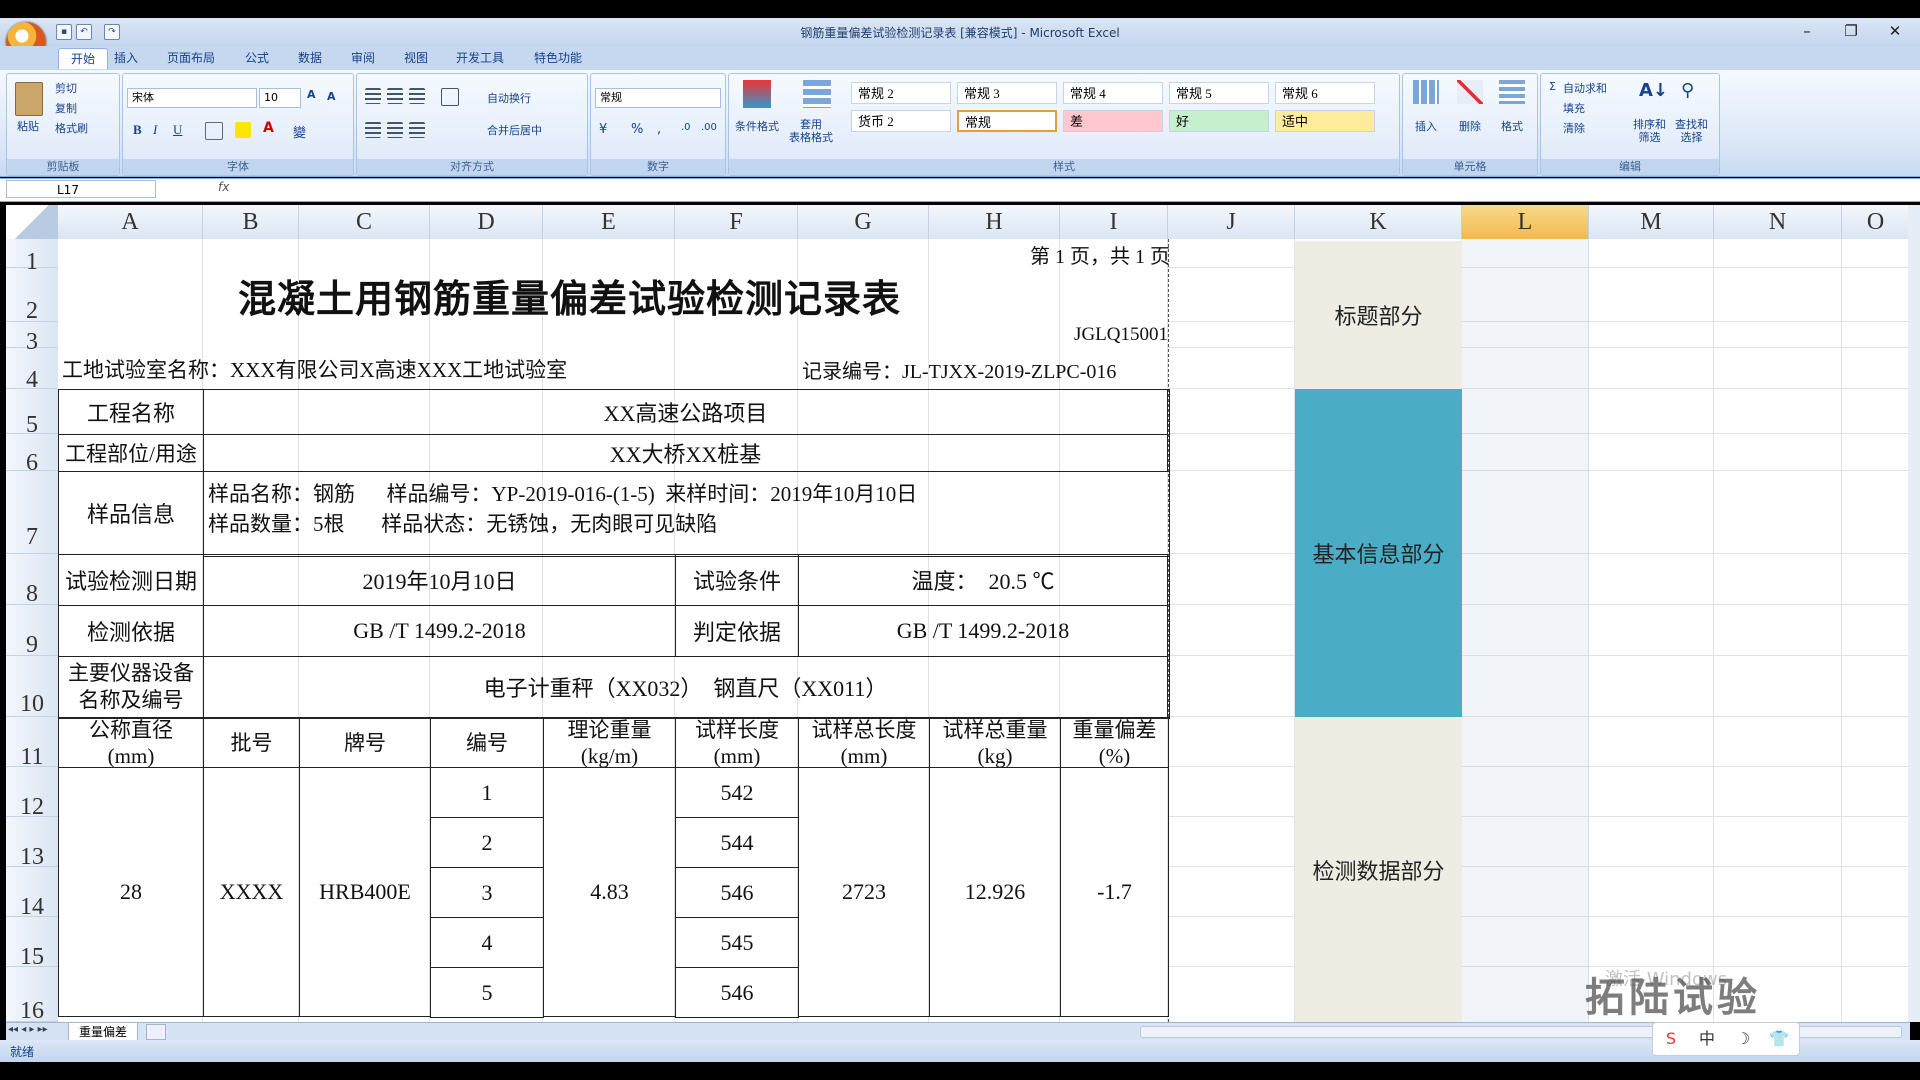 The image size is (1920, 1080). What do you see at coordinates (1574, 108) in the screenshot?
I see `fill-button: 填充` at bounding box center [1574, 108].